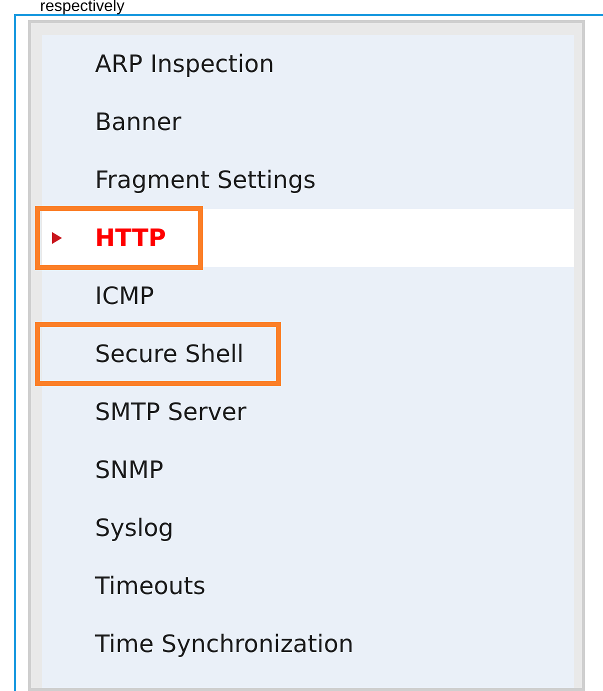 This screenshot has width=603, height=691. I want to click on menu-item: Banner, so click(308, 122).